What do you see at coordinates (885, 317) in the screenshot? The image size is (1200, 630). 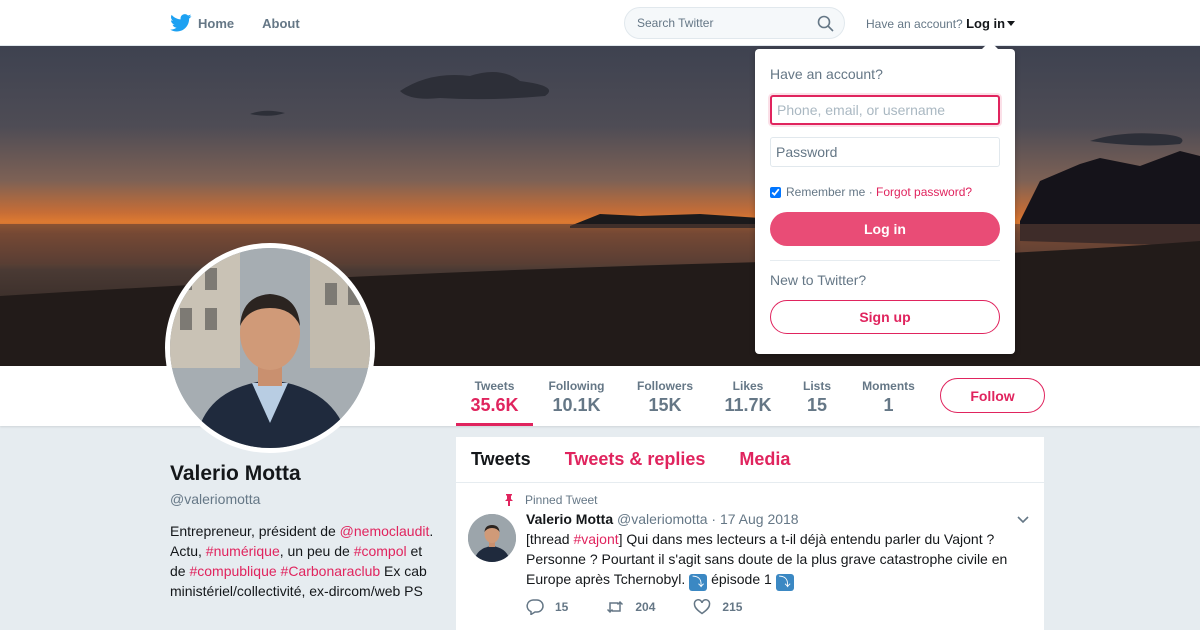 I see `signup-button: Sign up` at bounding box center [885, 317].